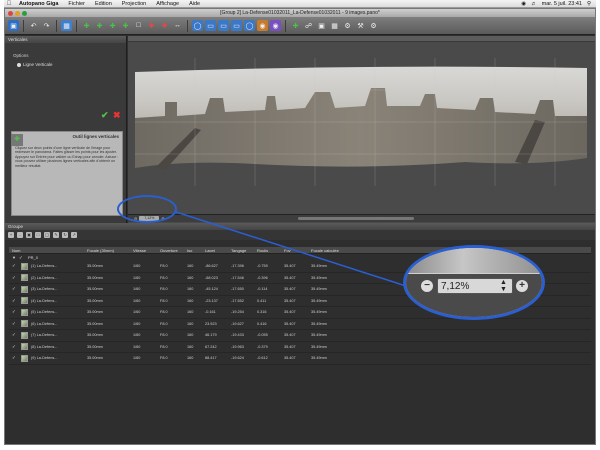  What do you see at coordinates (95, 266) in the screenshot?
I see `cell-focal: 35.00mm` at bounding box center [95, 266].